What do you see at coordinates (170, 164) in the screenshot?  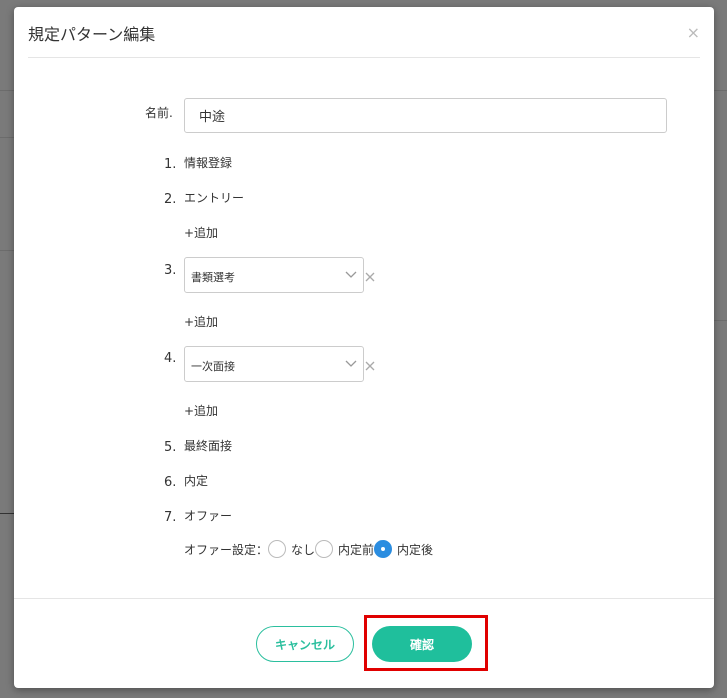 I see `step-number: 1.` at bounding box center [170, 164].